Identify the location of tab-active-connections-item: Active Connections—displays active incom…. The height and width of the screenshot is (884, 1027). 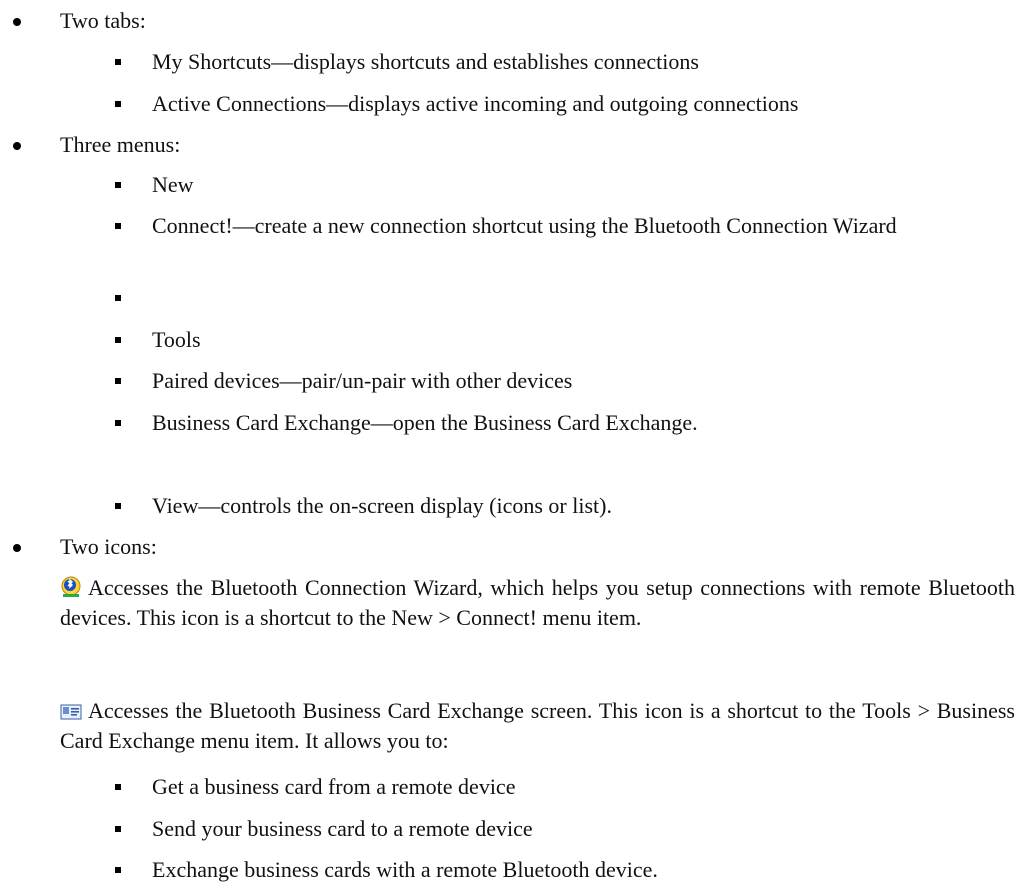
(475, 103).